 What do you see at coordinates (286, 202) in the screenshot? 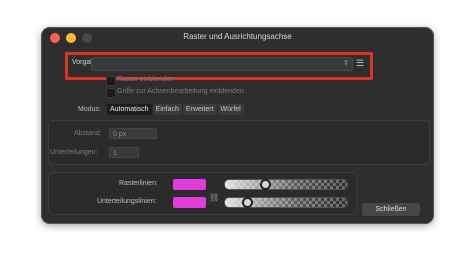
I see `subdivision-lines-opacity-slider` at bounding box center [286, 202].